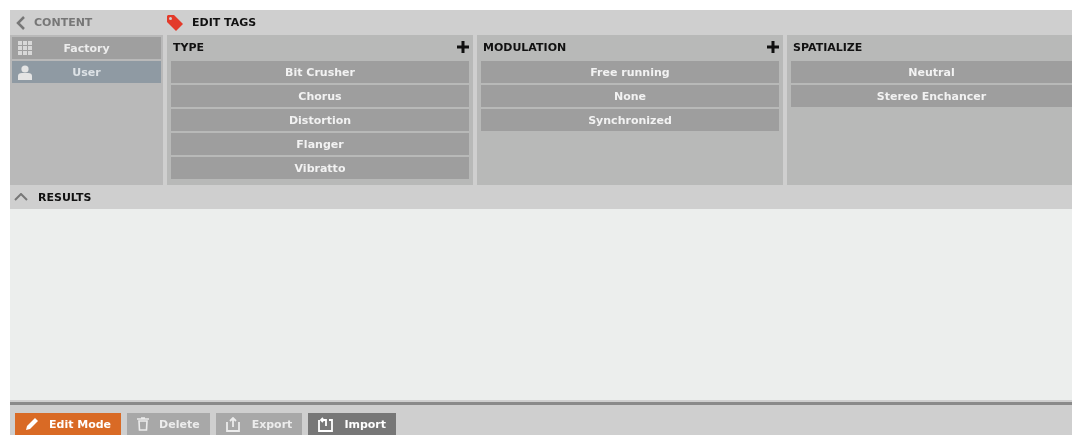  I want to click on tag-item: None, so click(630, 96).